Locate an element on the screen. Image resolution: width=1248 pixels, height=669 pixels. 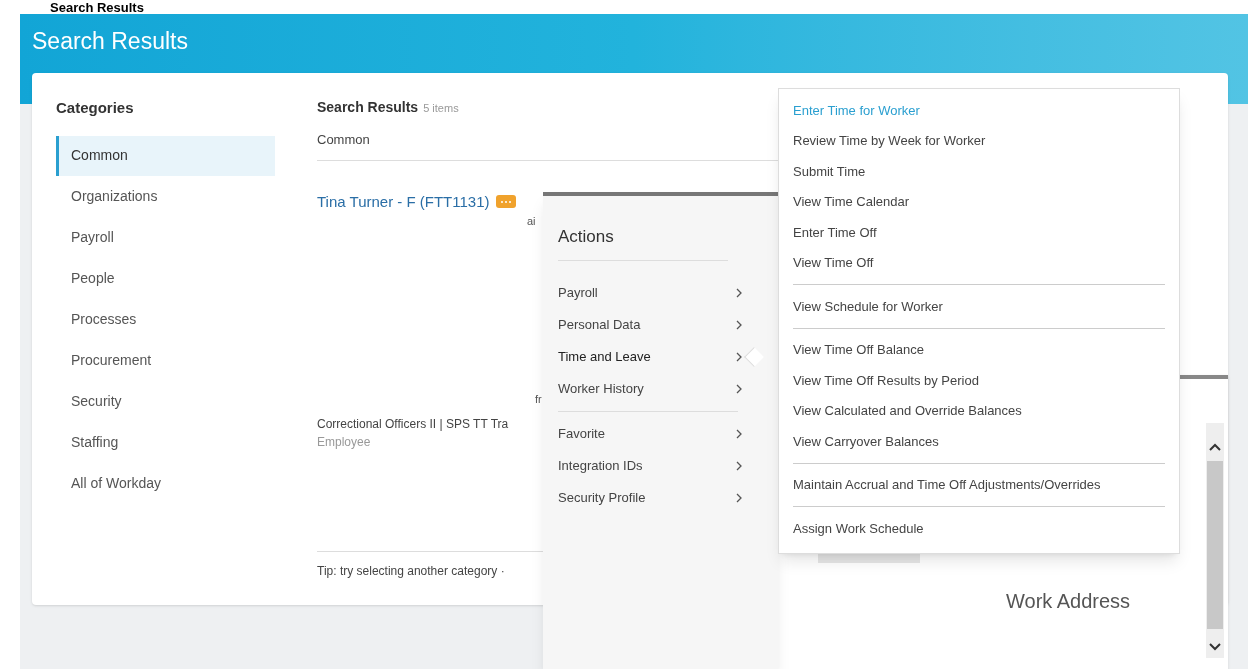
scroll-up-icon is located at coordinates (1215, 447).